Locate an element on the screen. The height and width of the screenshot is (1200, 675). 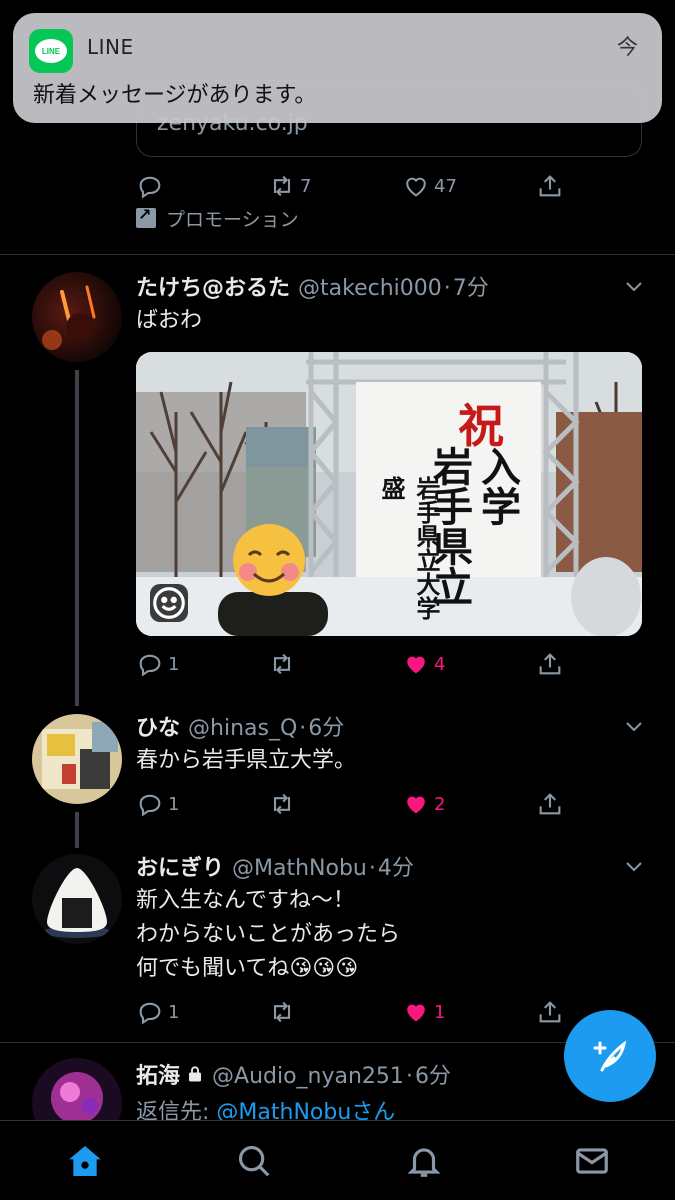
tweet-header: おにぎり @MathNobu · 4分 is located at coordinates (275, 866).